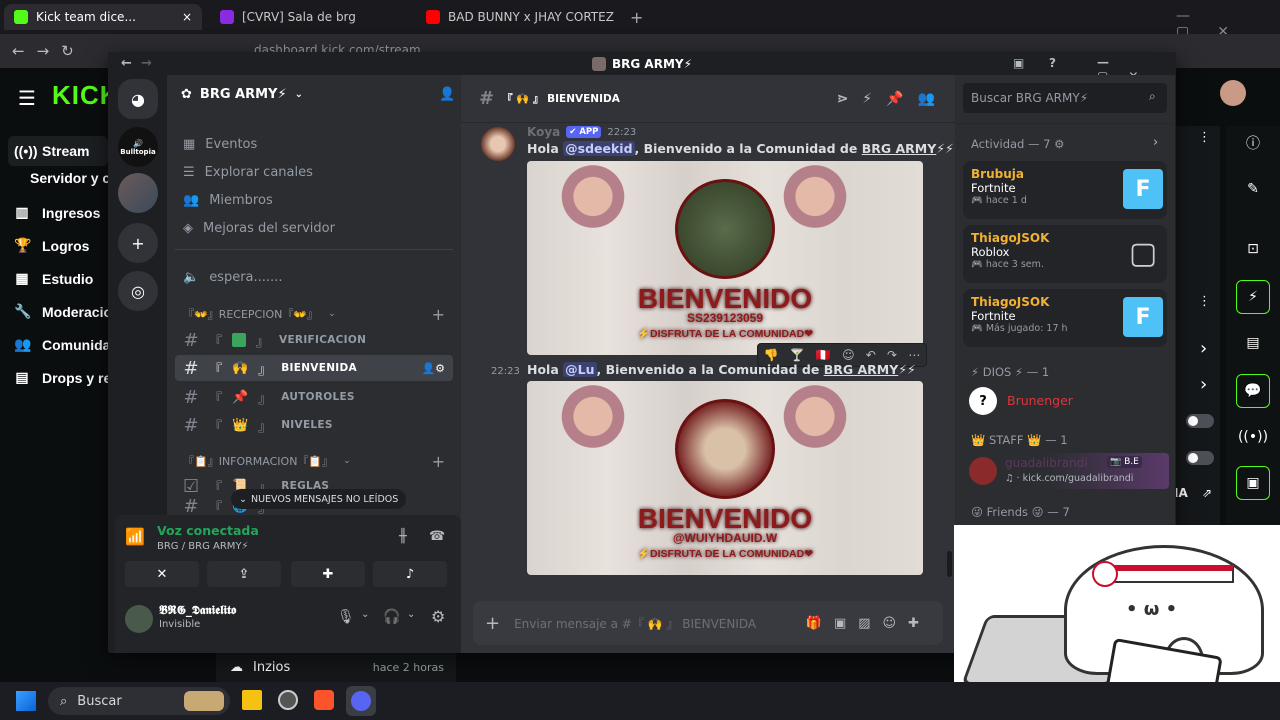 The height and width of the screenshot is (720, 1280). Describe the element at coordinates (314, 228) in the screenshot. I see `menu-server-boosts: ◈ Mejoras del servidor` at that location.